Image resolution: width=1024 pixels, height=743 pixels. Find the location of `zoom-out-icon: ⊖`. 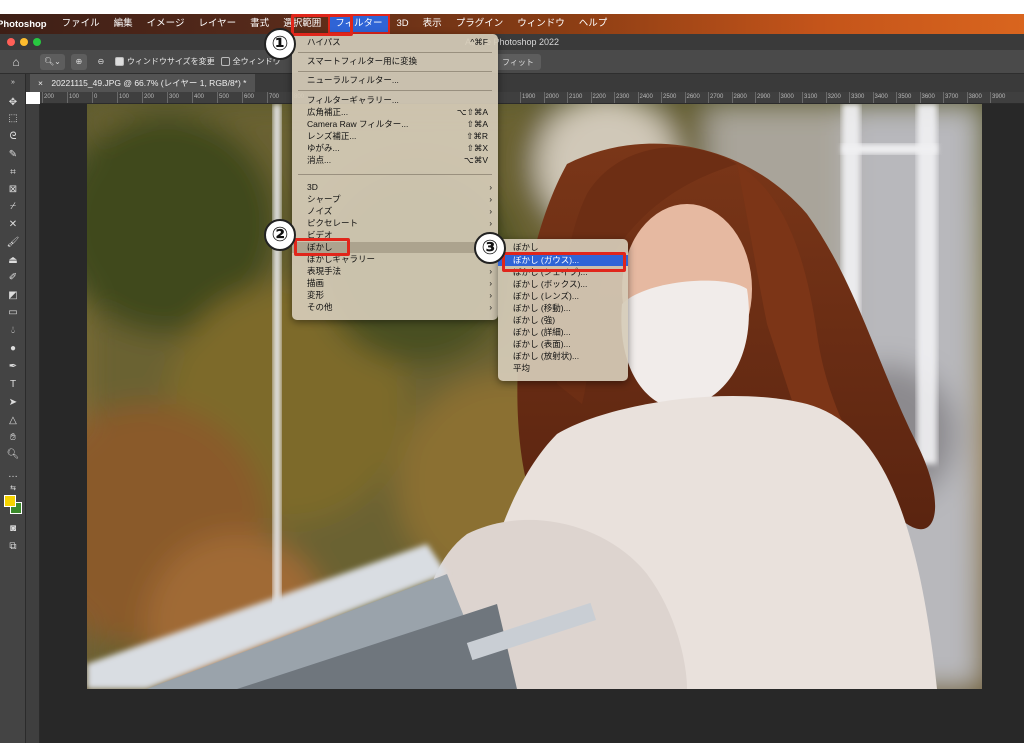

zoom-out-icon: ⊖ is located at coordinates (101, 62).